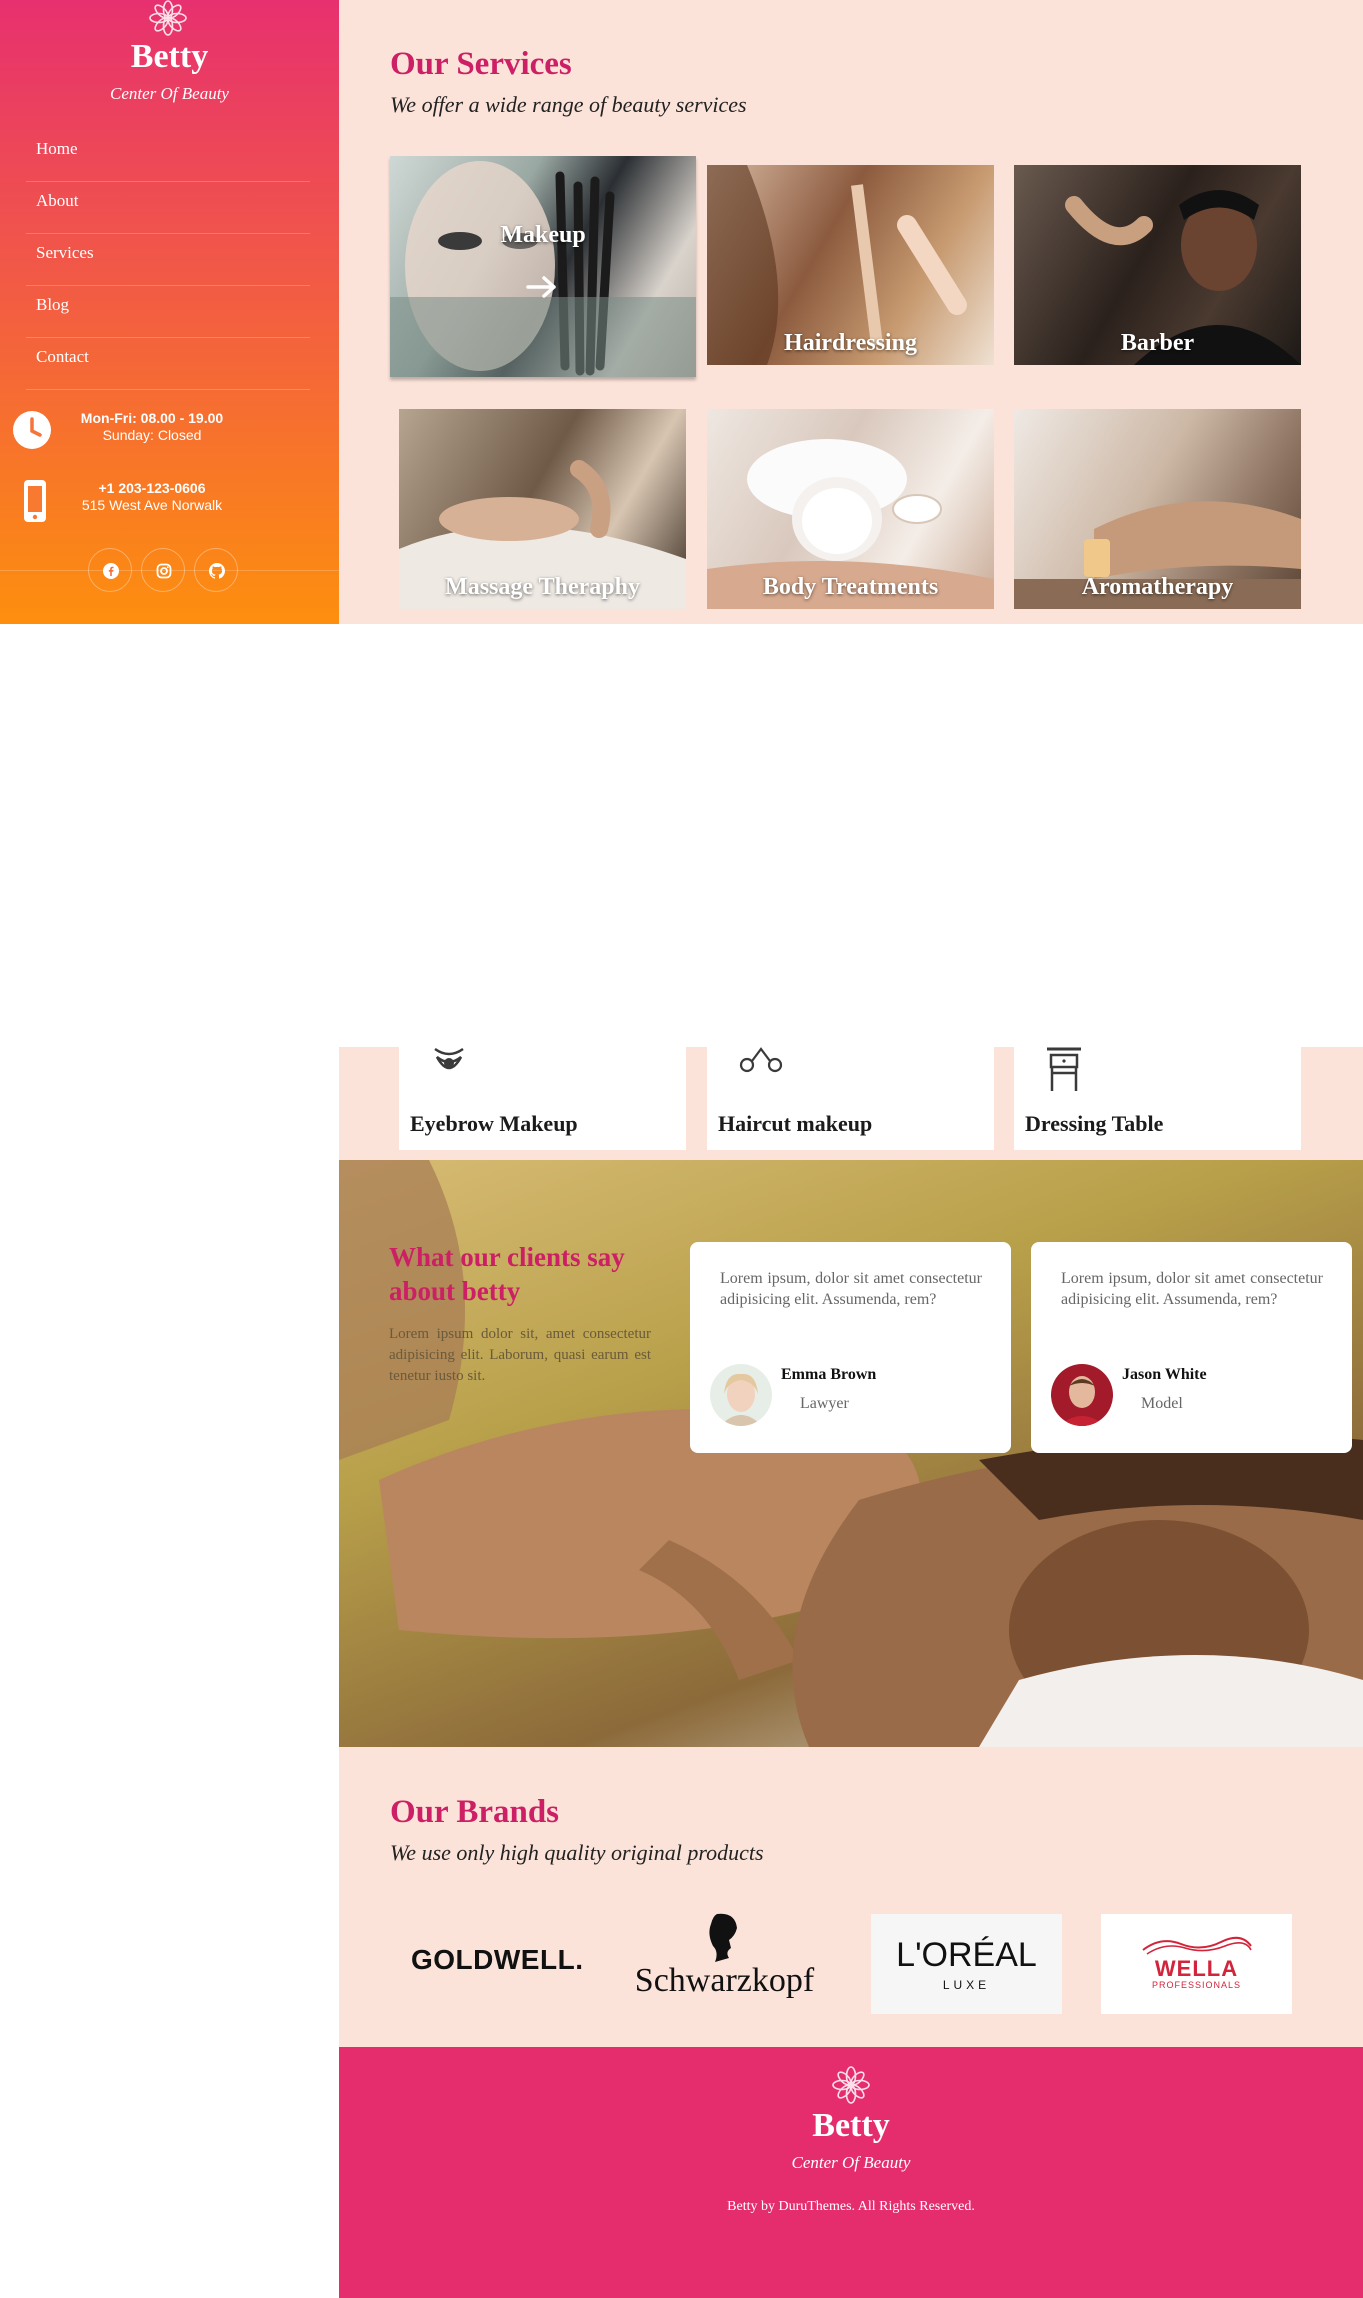 The image size is (1363, 2298). I want to click on brand-logo-schwarzkopf: Schwarzkopf, so click(724, 1963).